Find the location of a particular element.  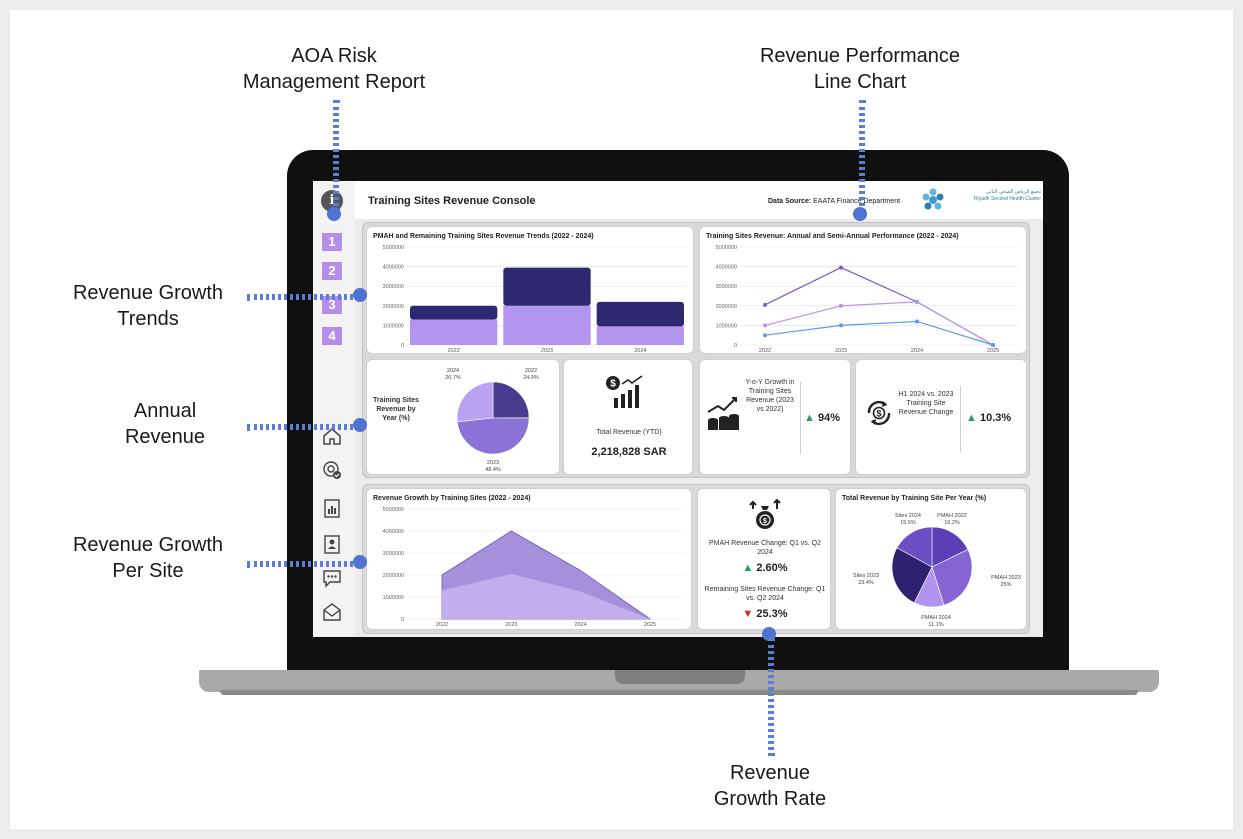

pie-label-pct: 23.4% is located at coordinates (866, 583).